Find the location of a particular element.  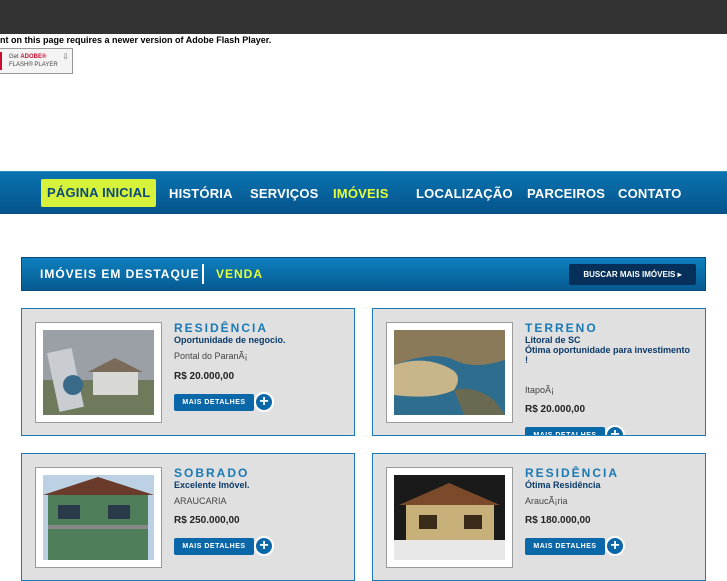

nav-contact: CONTATO is located at coordinates (650, 193).